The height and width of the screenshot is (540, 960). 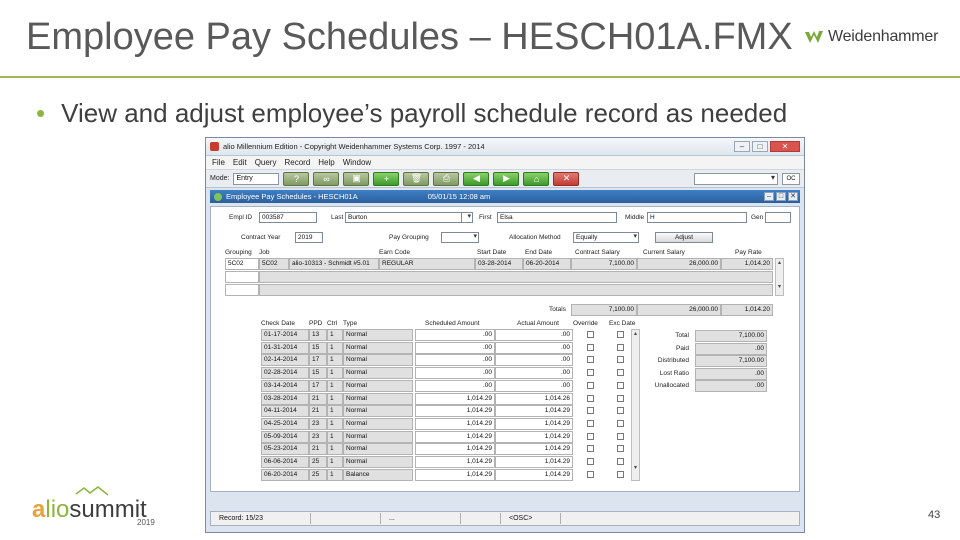 What do you see at coordinates (635, 405) in the screenshot?
I see `schedule-scrollbar: ▴ ▾` at bounding box center [635, 405].